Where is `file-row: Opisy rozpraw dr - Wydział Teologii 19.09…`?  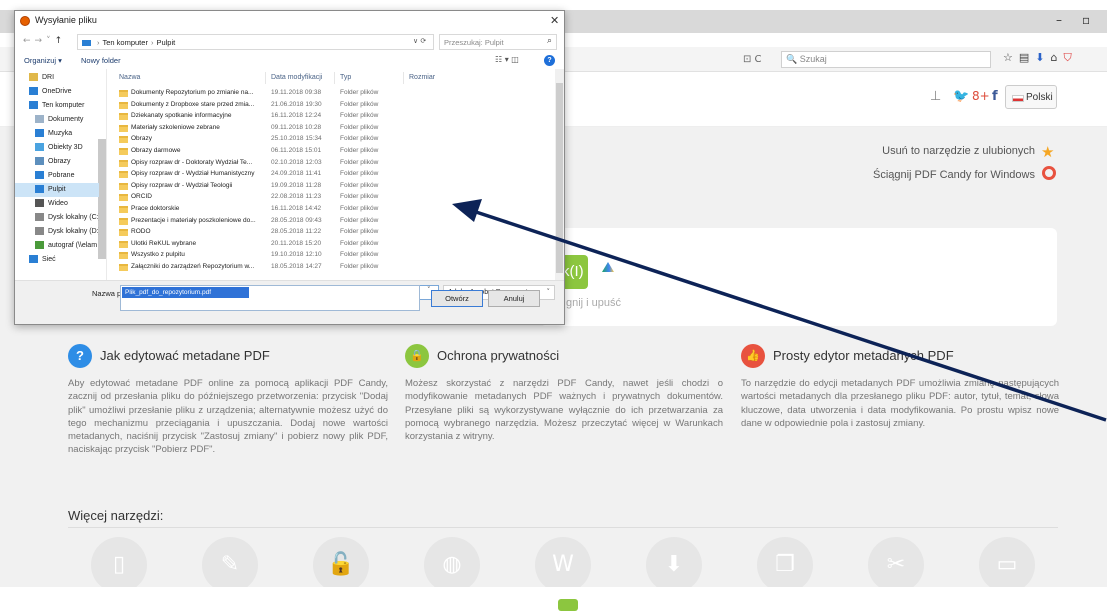
file-row: Opisy rozpraw dr - Wydział Teologii 19.09… is located at coordinates (331, 186).